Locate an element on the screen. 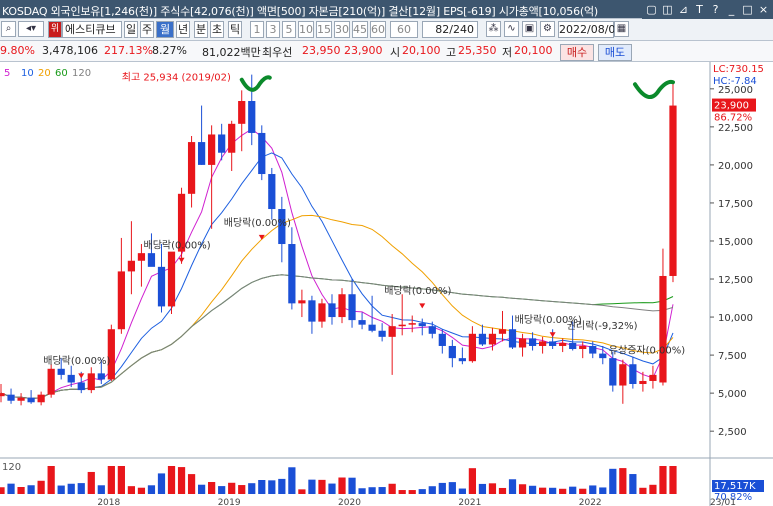 This screenshot has height=506, width=773. search-icon: ⌕ is located at coordinates (8, 29).